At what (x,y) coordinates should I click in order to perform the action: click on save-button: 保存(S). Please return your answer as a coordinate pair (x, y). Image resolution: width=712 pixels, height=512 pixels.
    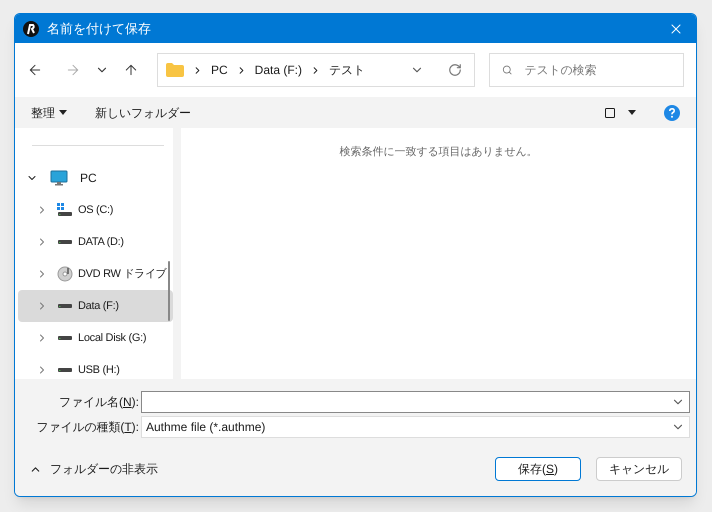
    Looking at the image, I should click on (538, 469).